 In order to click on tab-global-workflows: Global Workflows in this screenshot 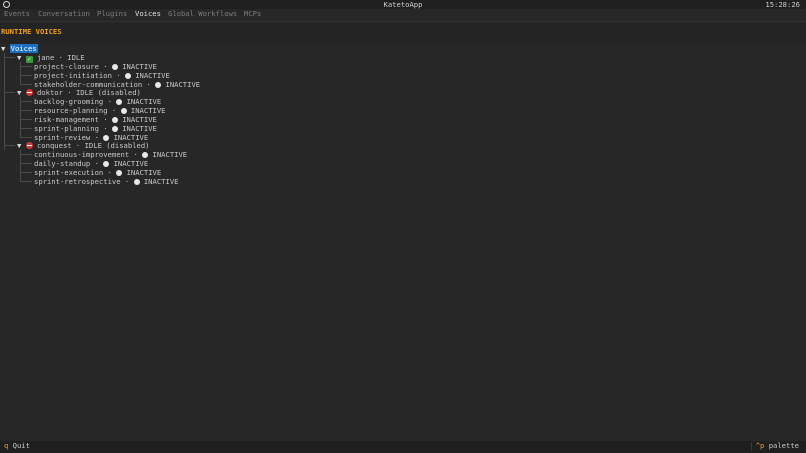, I will do `click(202, 15)`.